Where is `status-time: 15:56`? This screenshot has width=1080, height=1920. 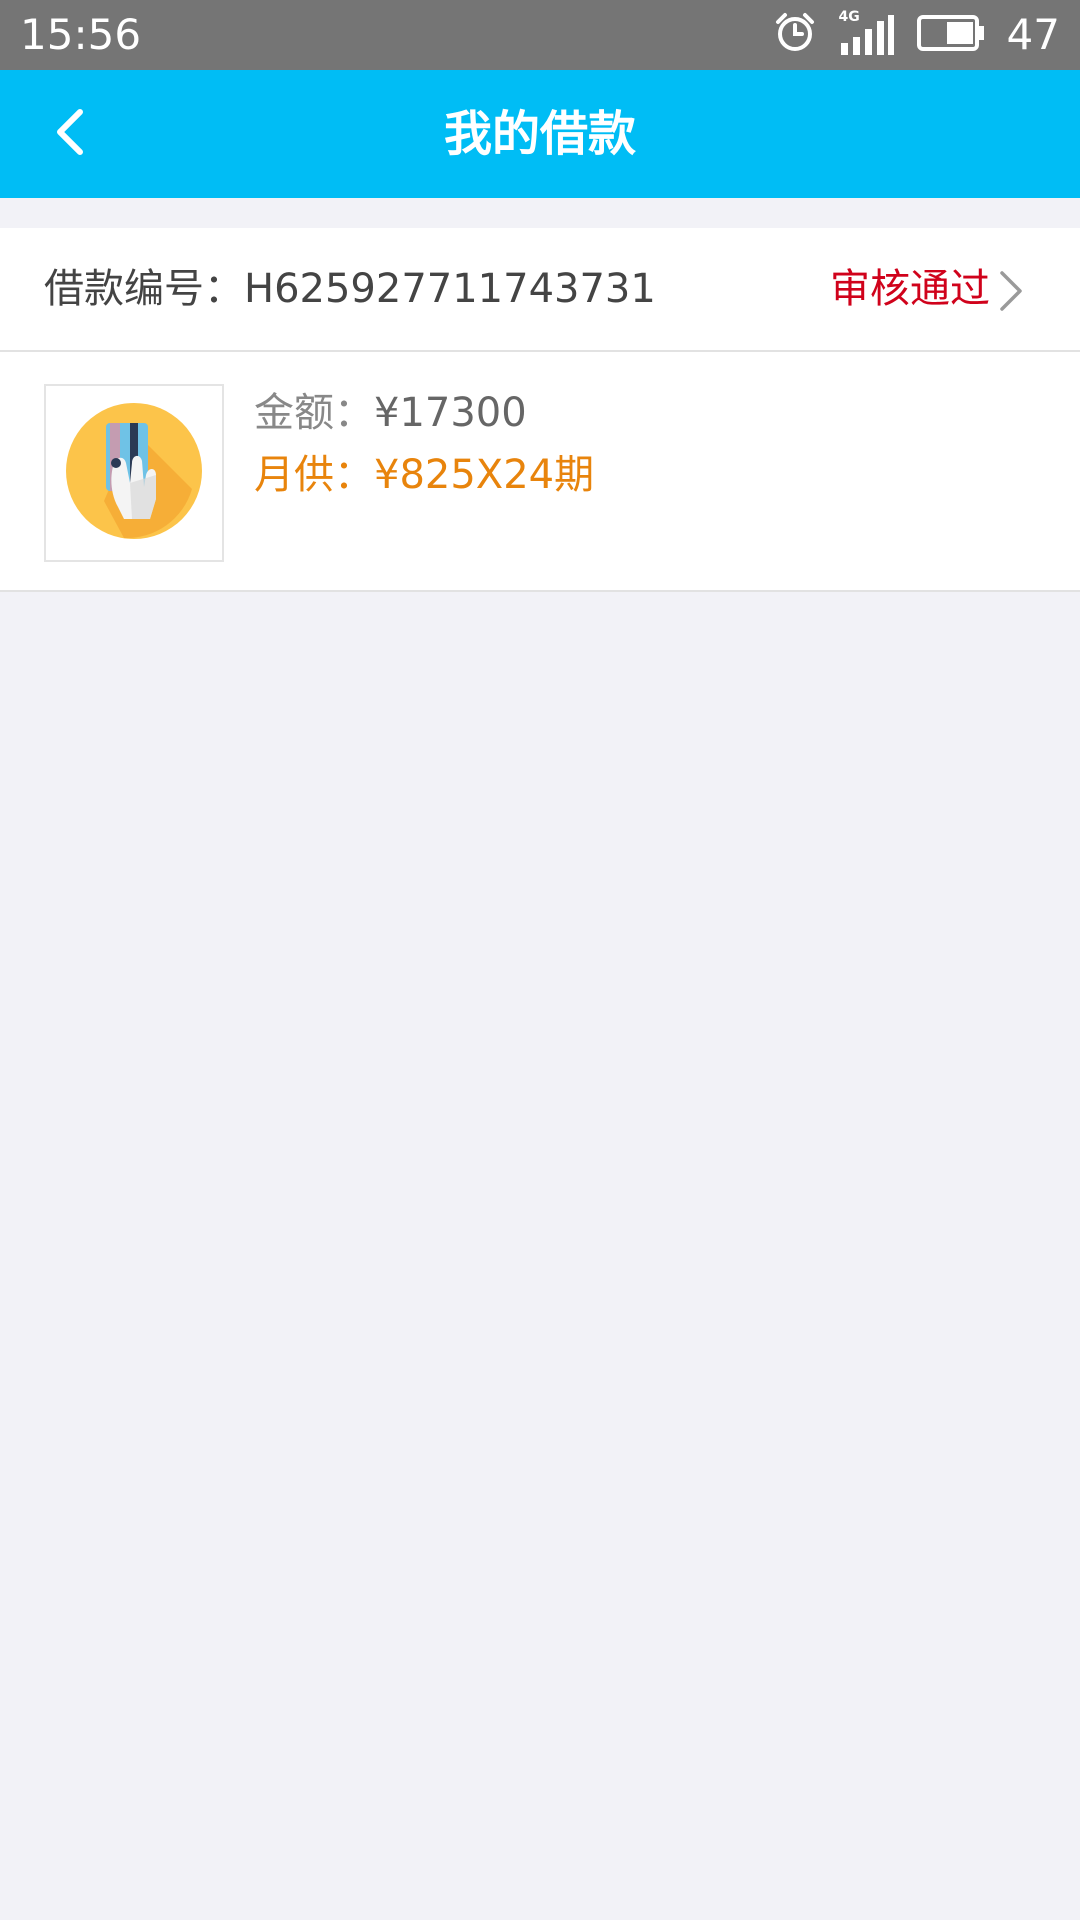 status-time: 15:56 is located at coordinates (81, 34).